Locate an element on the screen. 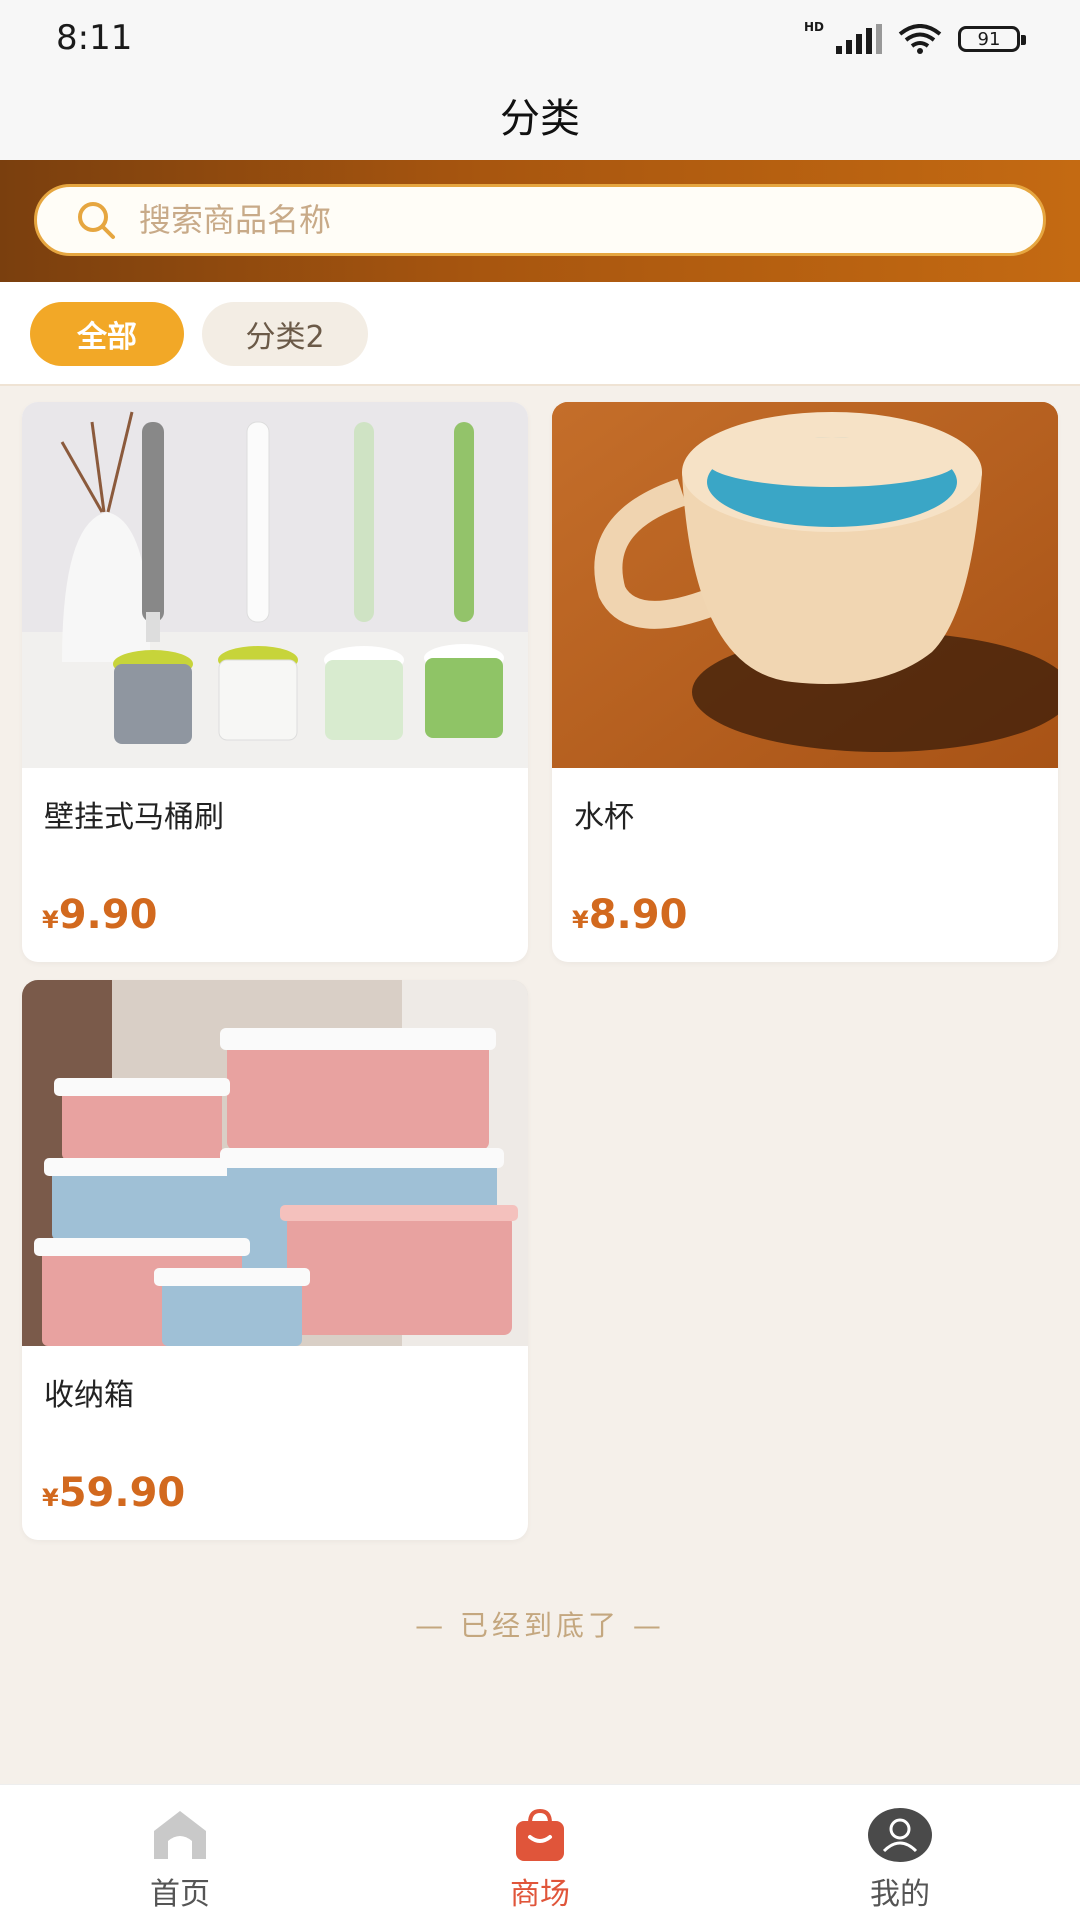 The image size is (1080, 1921). search-icon is located at coordinates (96, 220).